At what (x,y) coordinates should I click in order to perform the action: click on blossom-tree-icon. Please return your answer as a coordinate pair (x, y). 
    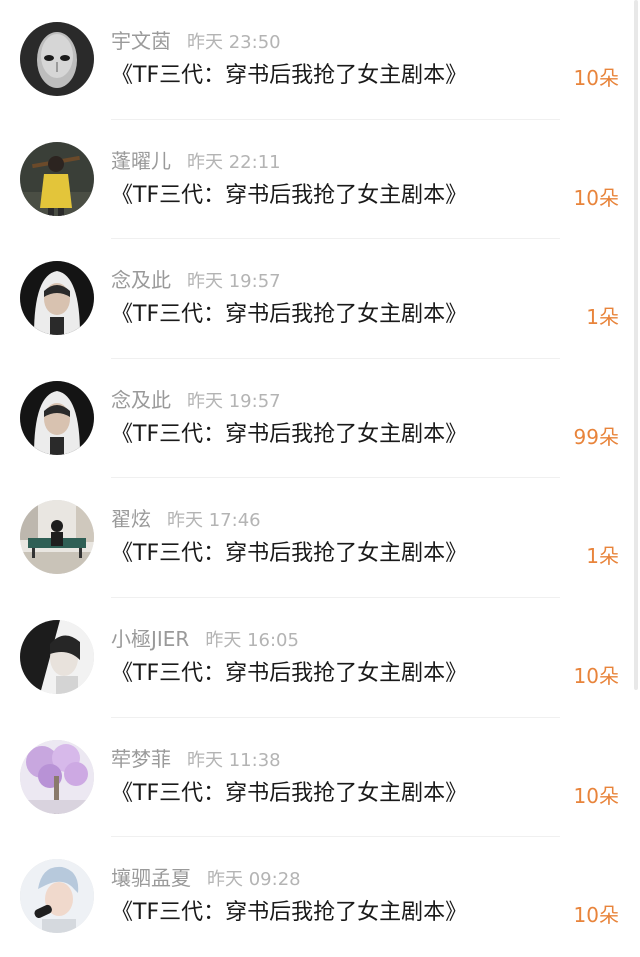
    Looking at the image, I should click on (57, 776).